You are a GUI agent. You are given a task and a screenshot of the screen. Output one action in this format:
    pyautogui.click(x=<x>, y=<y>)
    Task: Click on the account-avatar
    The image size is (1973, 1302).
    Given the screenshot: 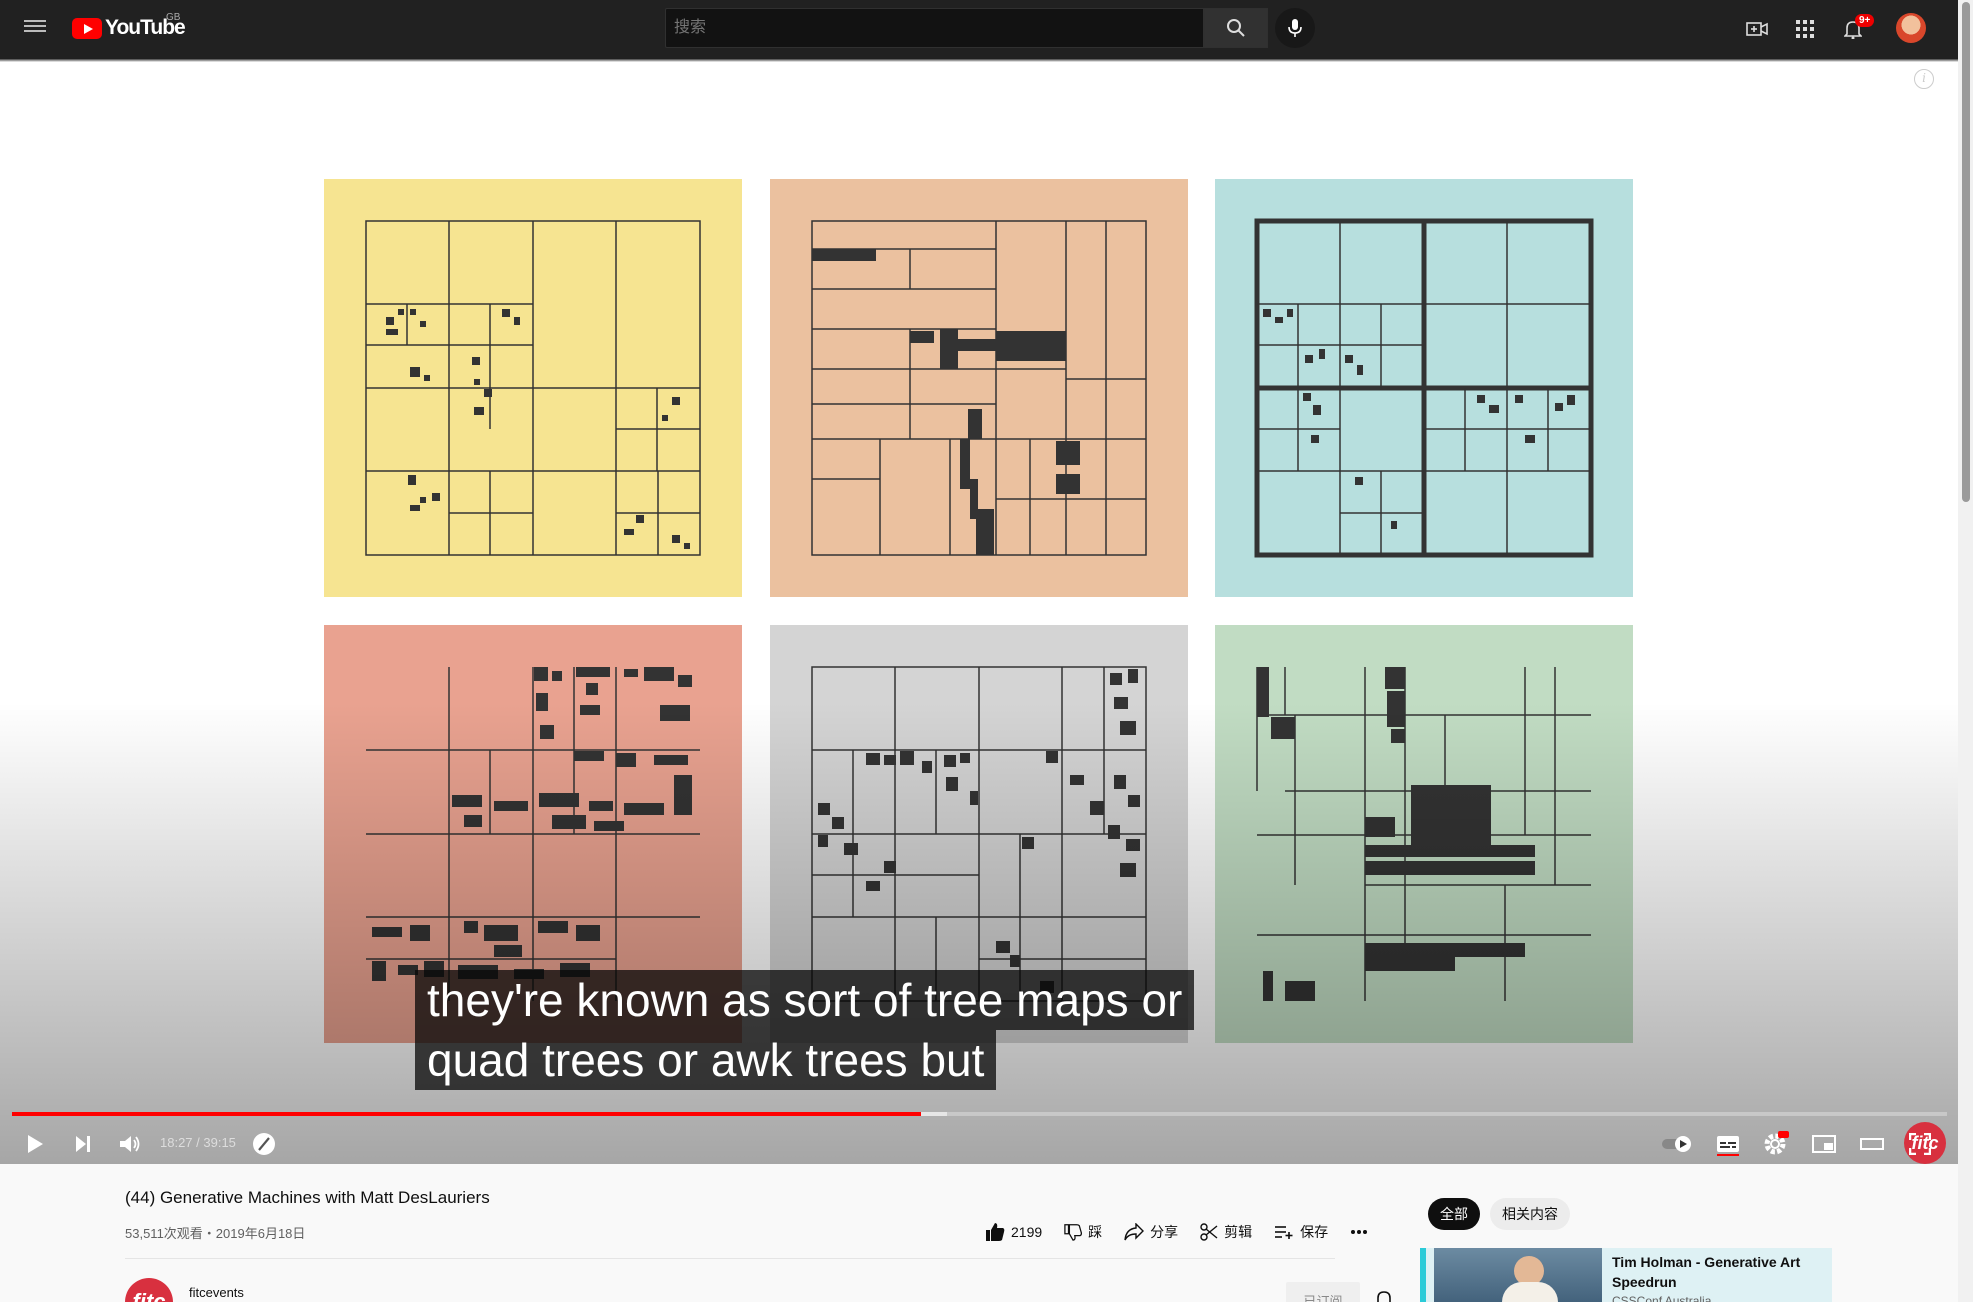 What is the action you would take?
    pyautogui.click(x=1911, y=28)
    